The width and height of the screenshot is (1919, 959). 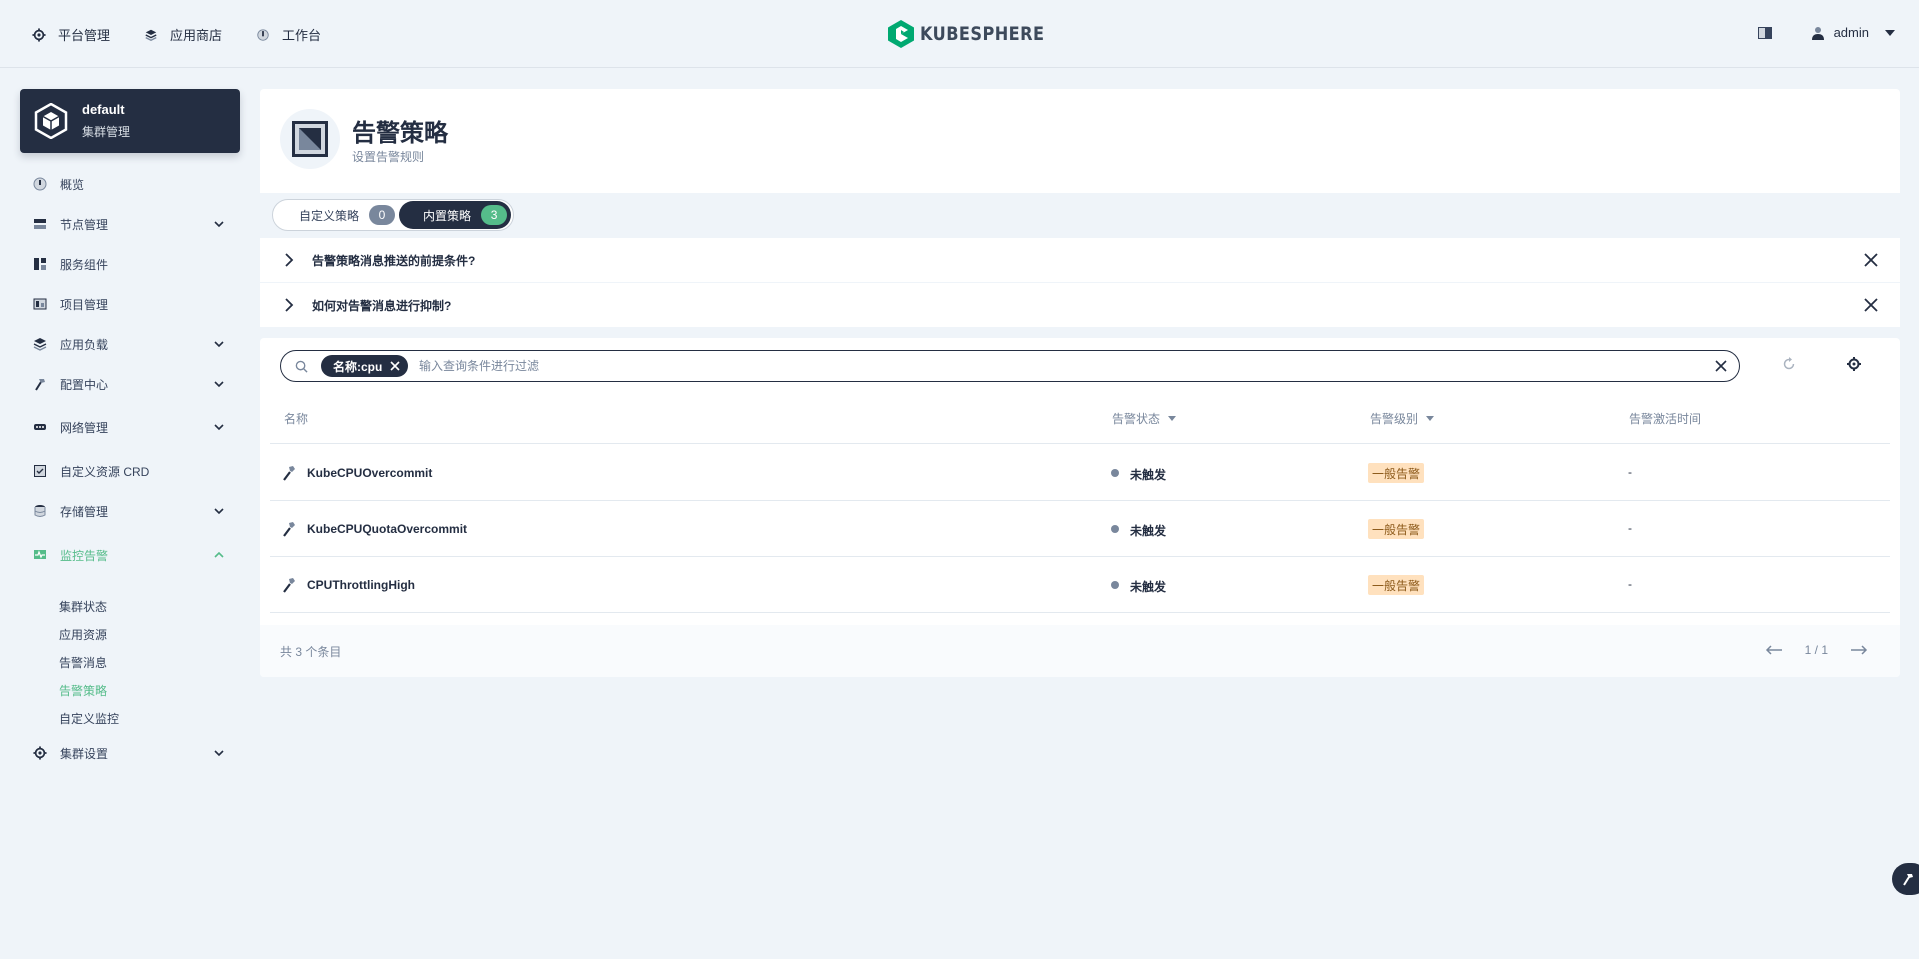 I want to click on list-toolbar: 名称:cpu, so click(x=1080, y=365).